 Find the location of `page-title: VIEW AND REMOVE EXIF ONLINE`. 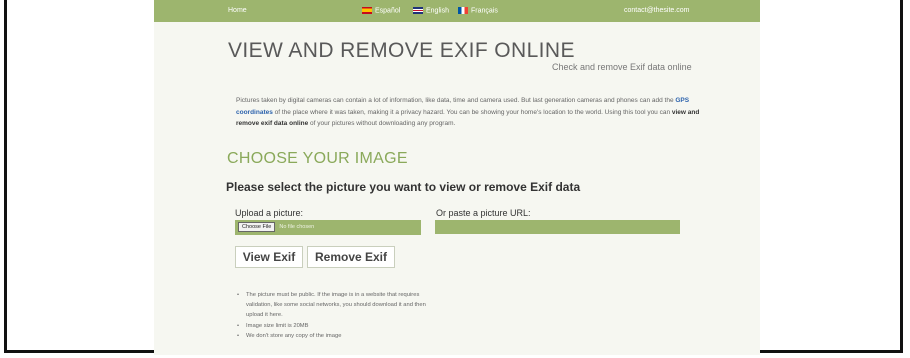

page-title: VIEW AND REMOVE EXIF ONLINE is located at coordinates (401, 50).